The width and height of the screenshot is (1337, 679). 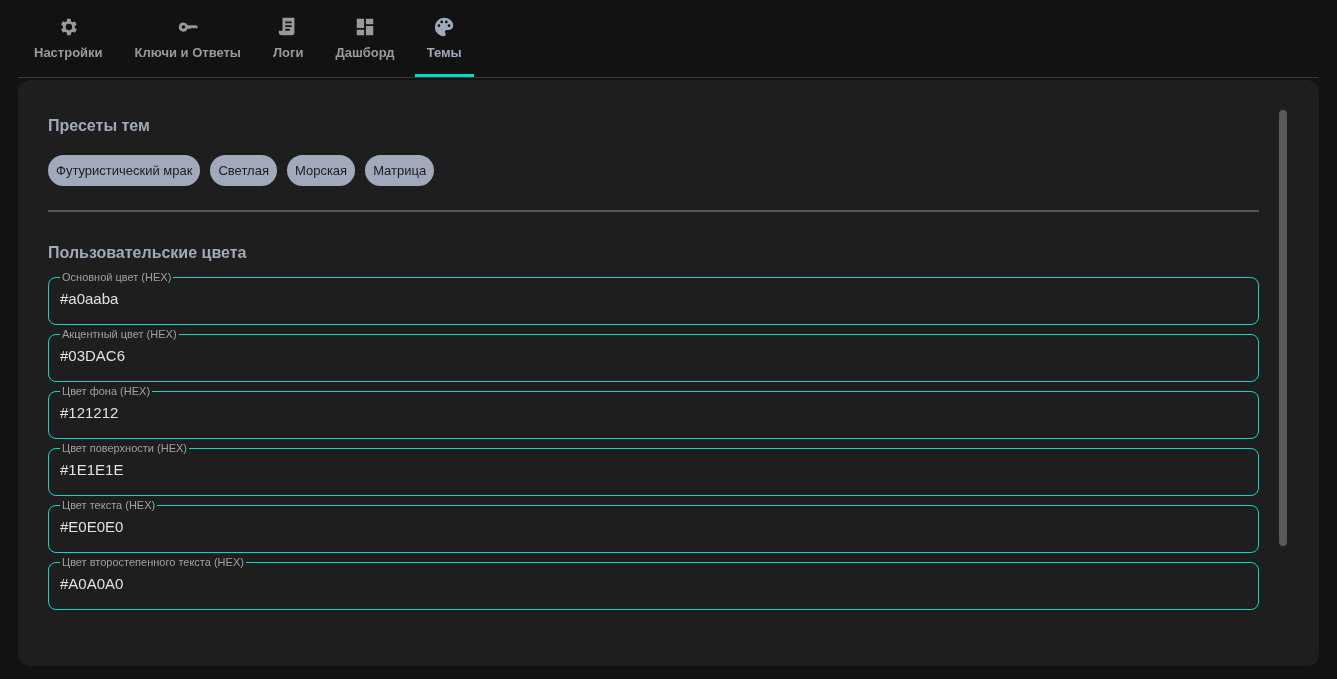 I want to click on text-field: Цвет текста (HEX) #E0E0E0, so click(x=653, y=526).